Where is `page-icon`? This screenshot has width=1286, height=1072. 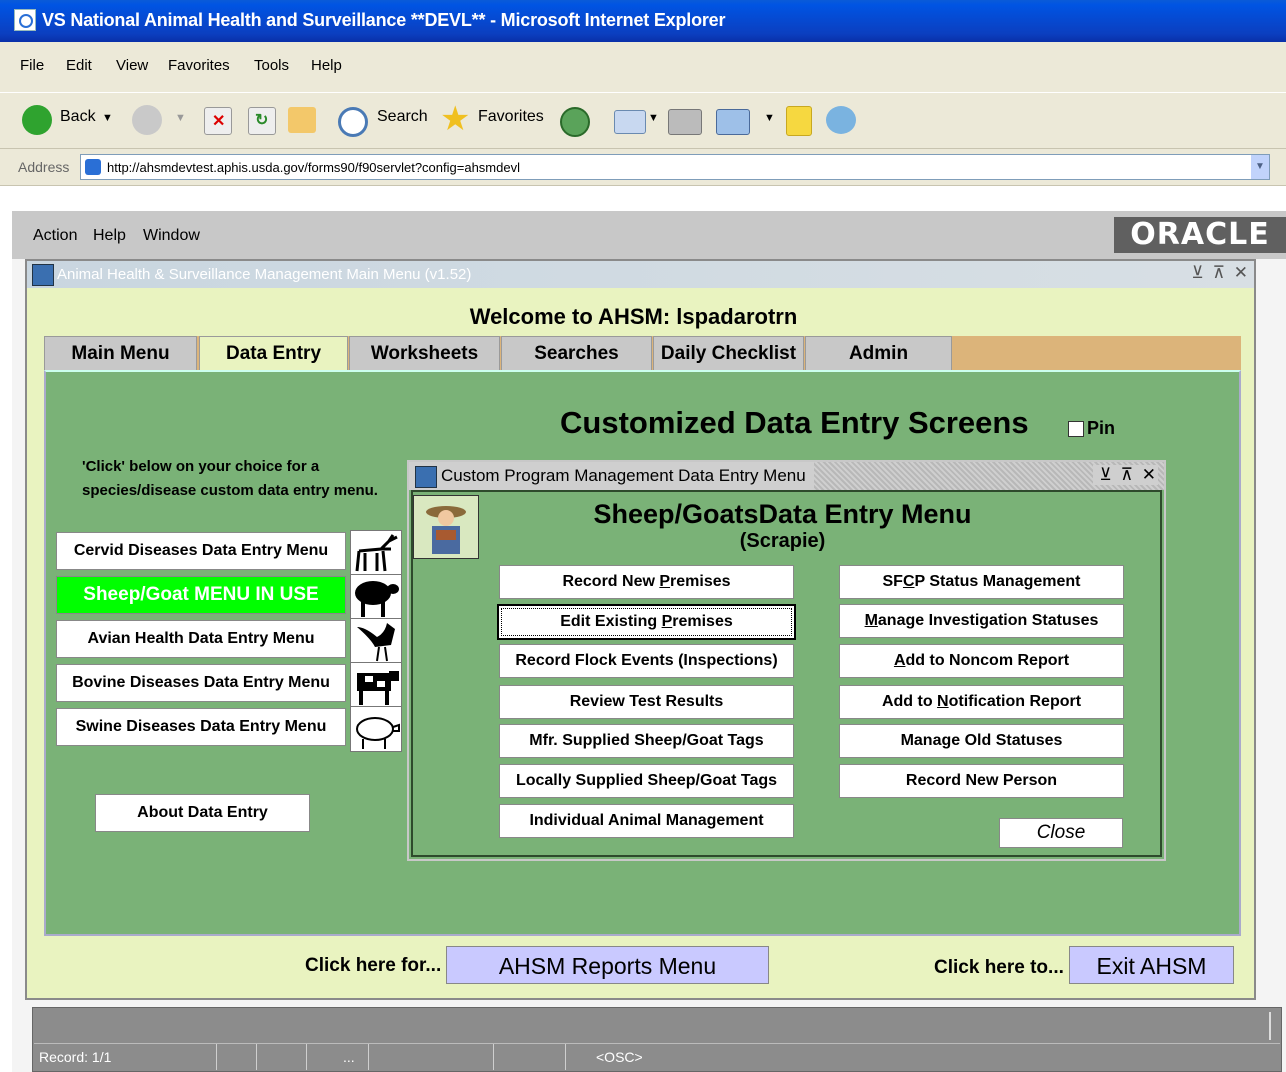
page-icon is located at coordinates (93, 167).